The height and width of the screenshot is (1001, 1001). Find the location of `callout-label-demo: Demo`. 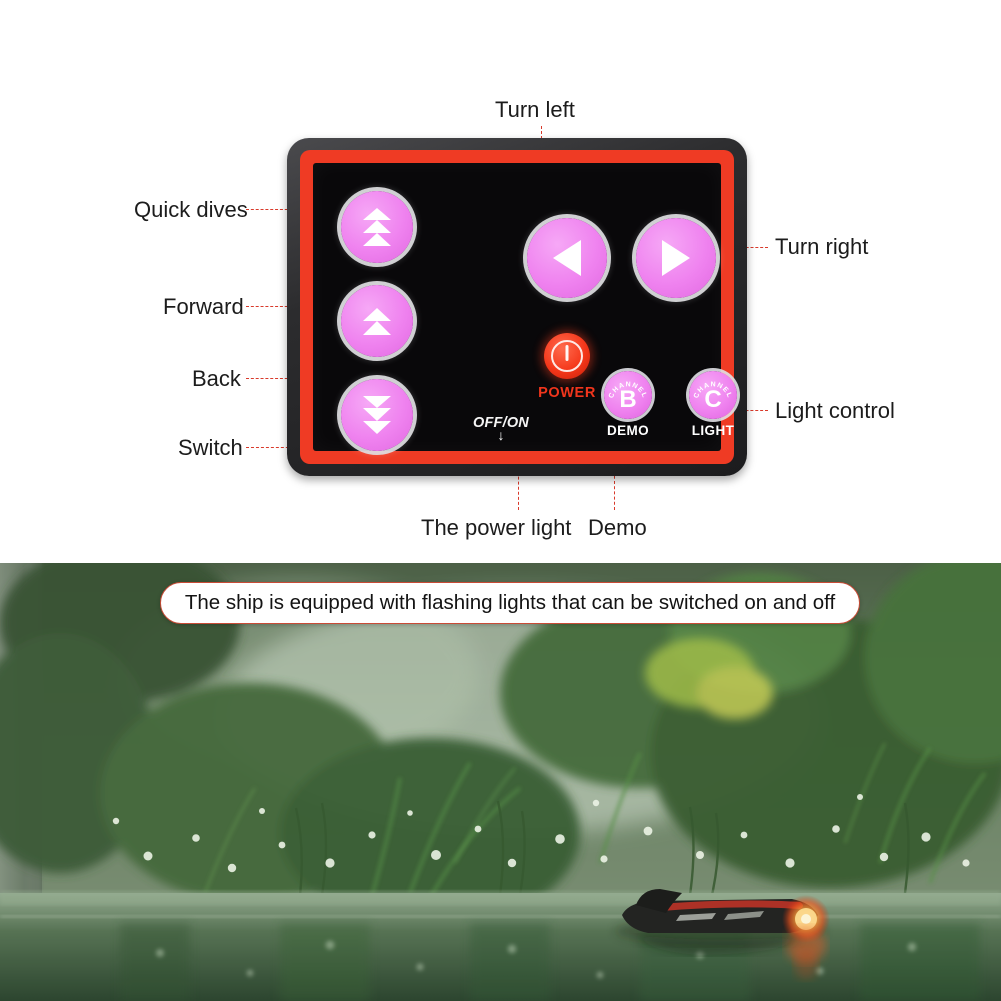

callout-label-demo: Demo is located at coordinates (617, 527).